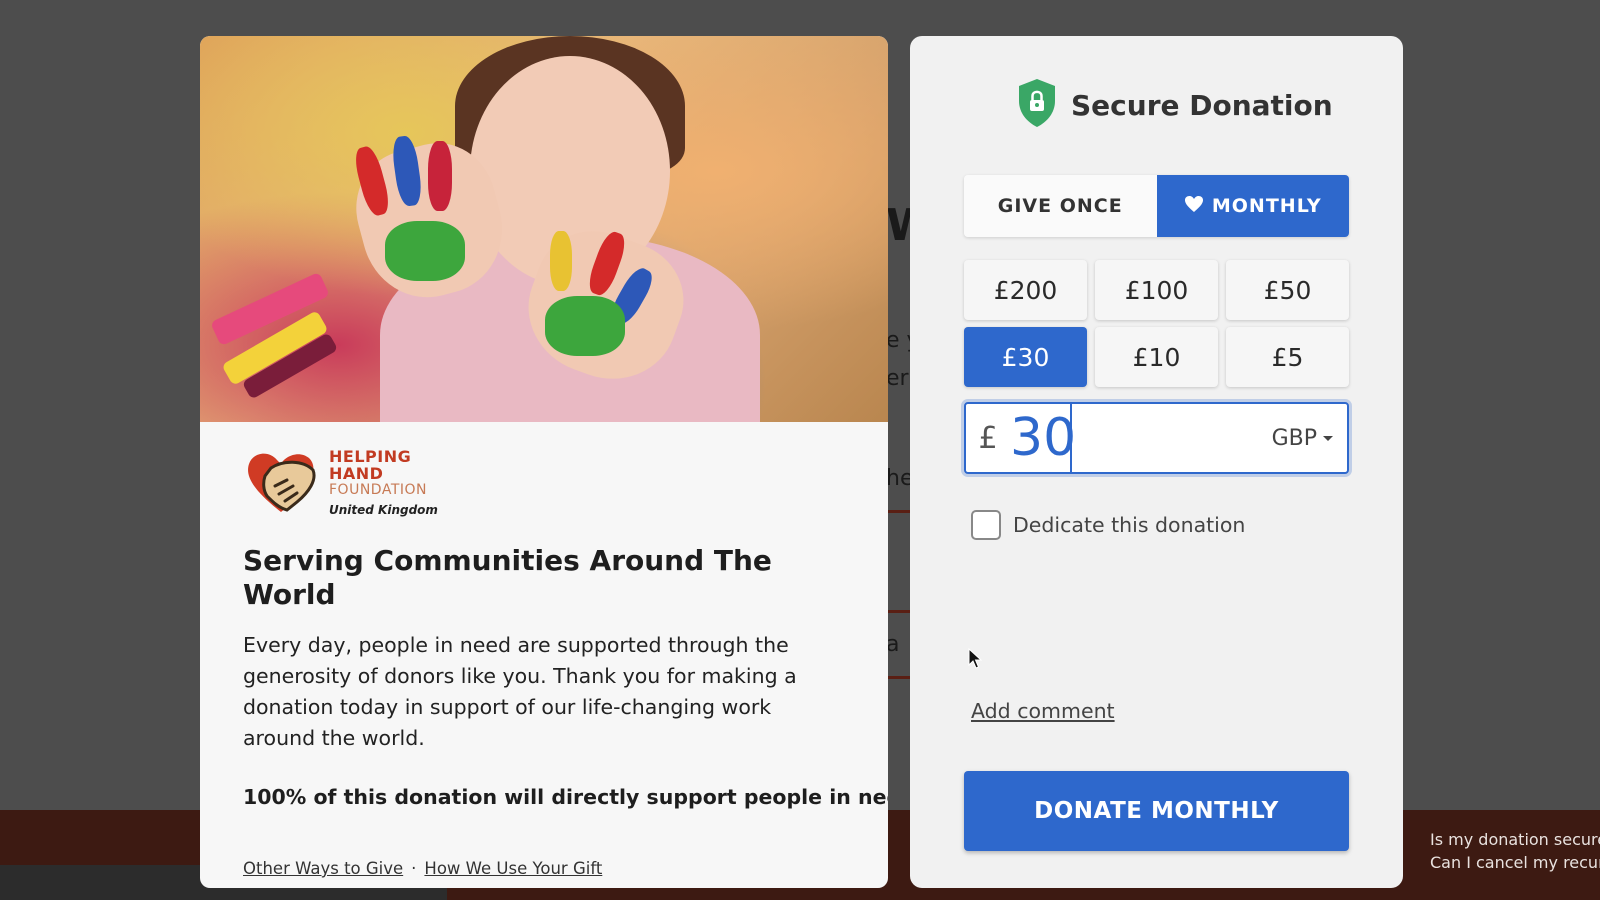 The height and width of the screenshot is (900, 1600). I want to click on dedicate-checkbox, so click(986, 525).